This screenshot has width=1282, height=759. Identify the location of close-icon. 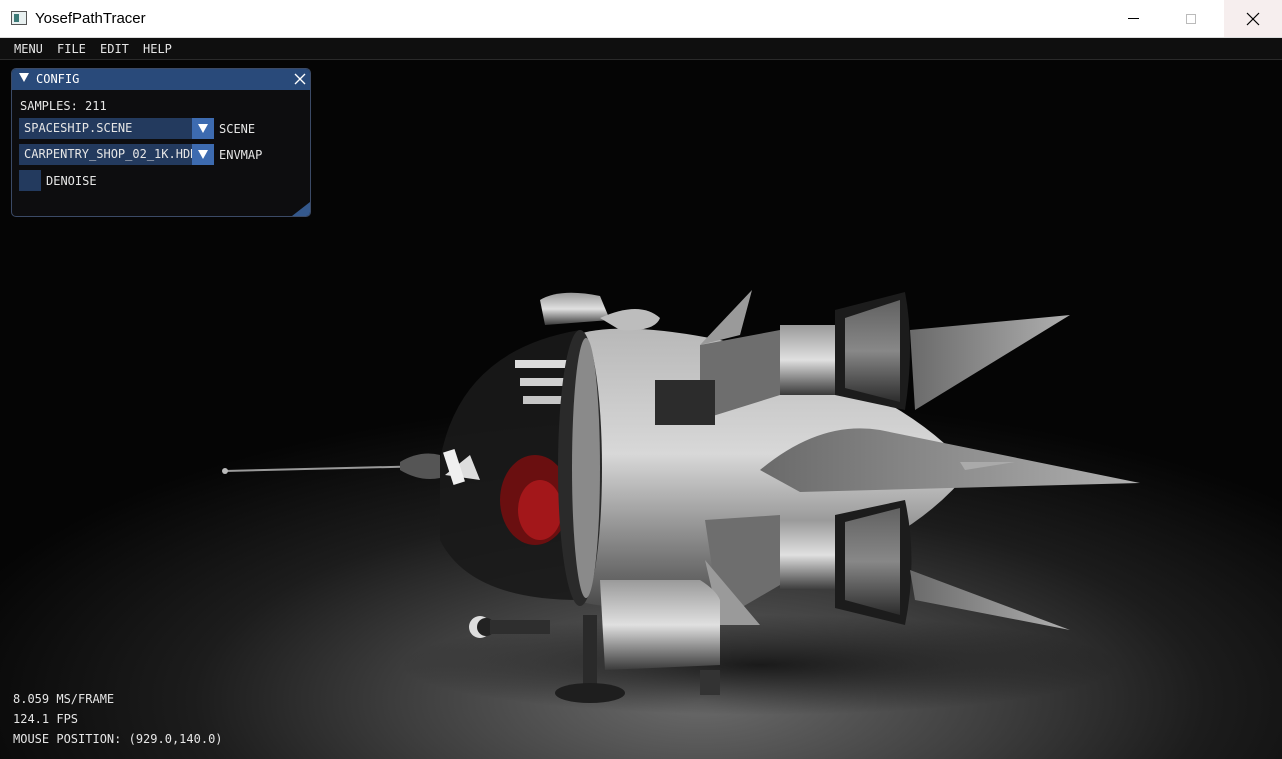
(1253, 18).